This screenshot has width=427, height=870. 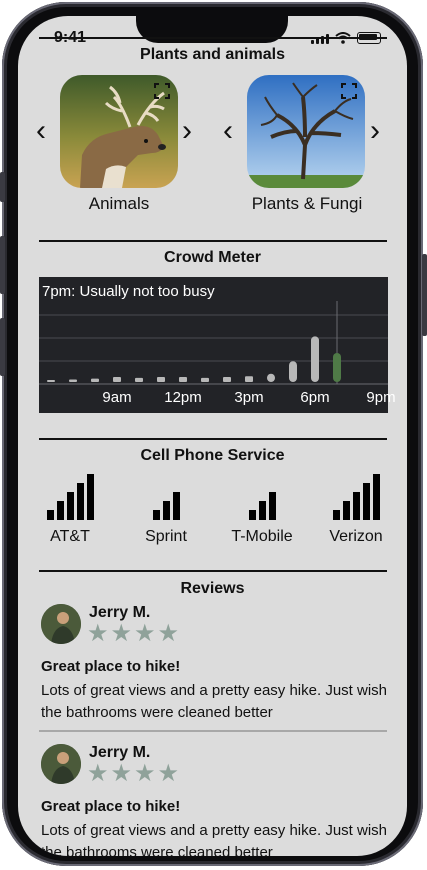 What do you see at coordinates (41, 131) in the screenshot?
I see `animals-prev-arrow: ‹` at bounding box center [41, 131].